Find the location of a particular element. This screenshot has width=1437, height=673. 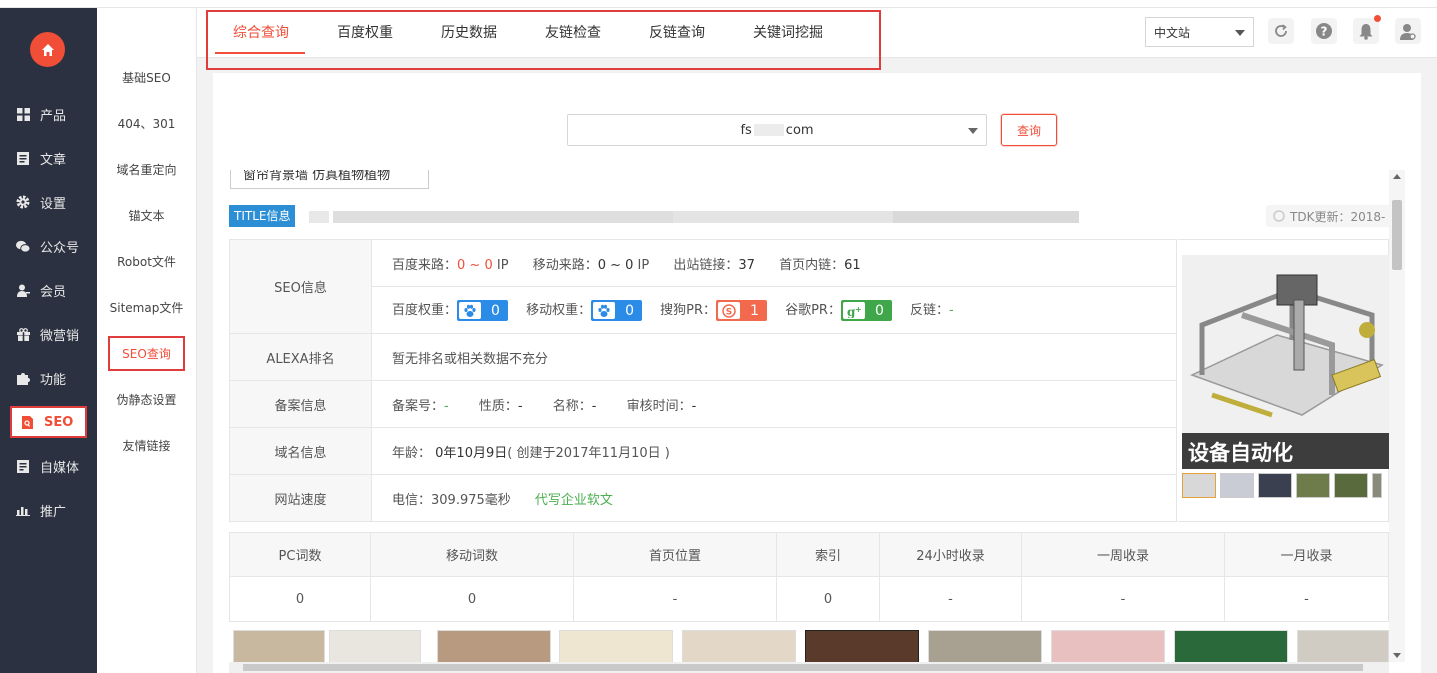

image-carousel: 设备自动化 is located at coordinates (1283, 380).